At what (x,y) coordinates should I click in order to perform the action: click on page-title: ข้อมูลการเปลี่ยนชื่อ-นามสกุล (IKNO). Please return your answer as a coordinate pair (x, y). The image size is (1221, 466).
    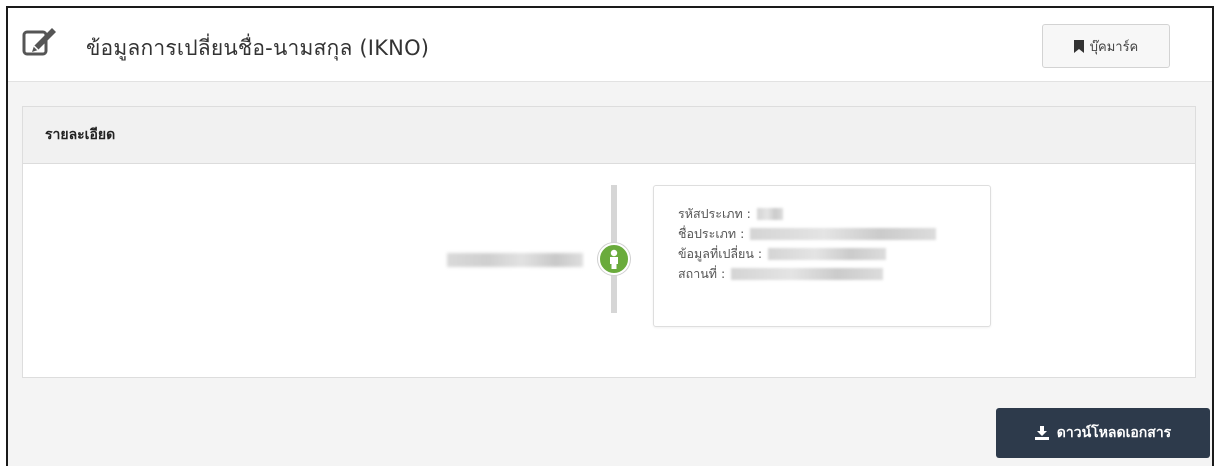
    Looking at the image, I should click on (258, 48).